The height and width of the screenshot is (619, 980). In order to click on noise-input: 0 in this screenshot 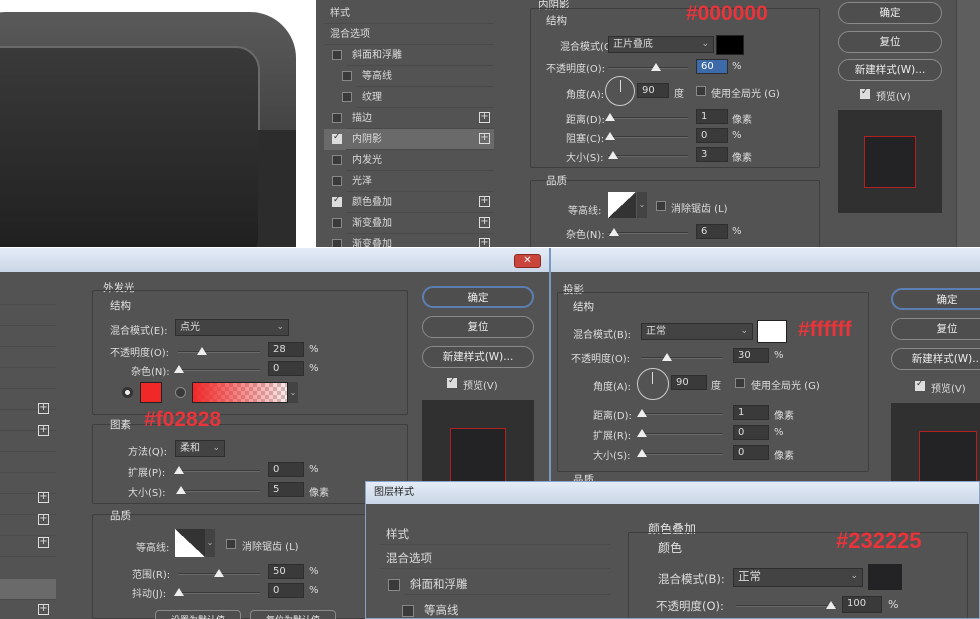, I will do `click(286, 368)`.